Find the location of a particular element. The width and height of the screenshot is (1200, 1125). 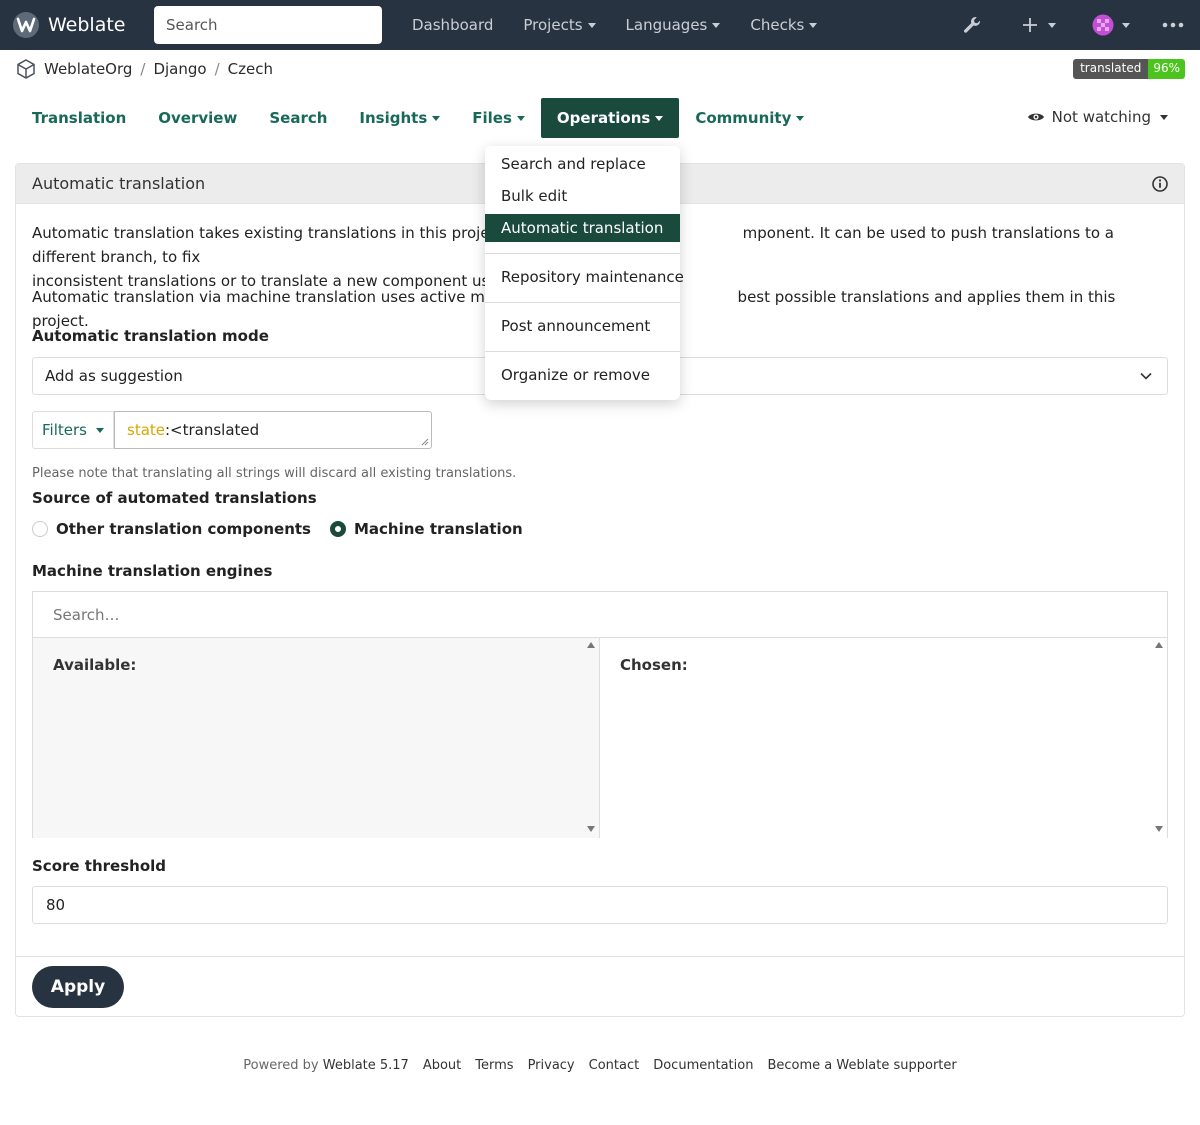

add-menu-button is located at coordinates (1039, 25).